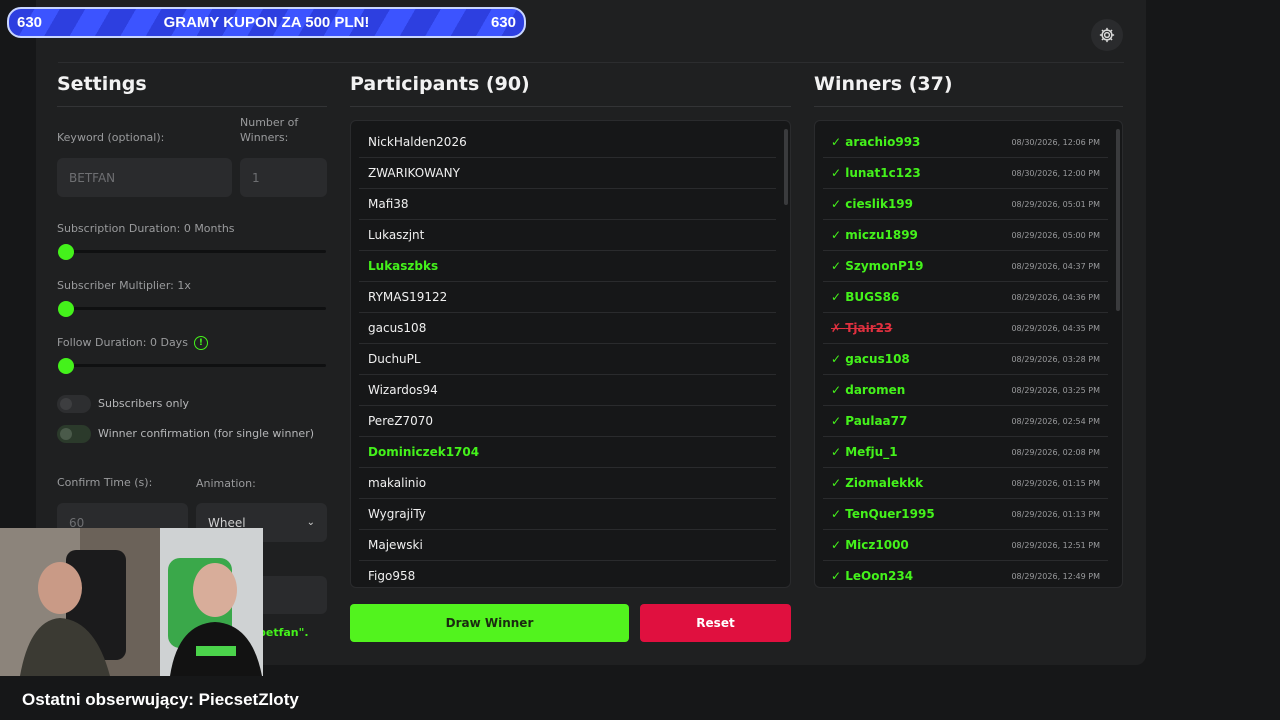 The image size is (1280, 720). I want to click on banner-right-count: 630, so click(503, 22).